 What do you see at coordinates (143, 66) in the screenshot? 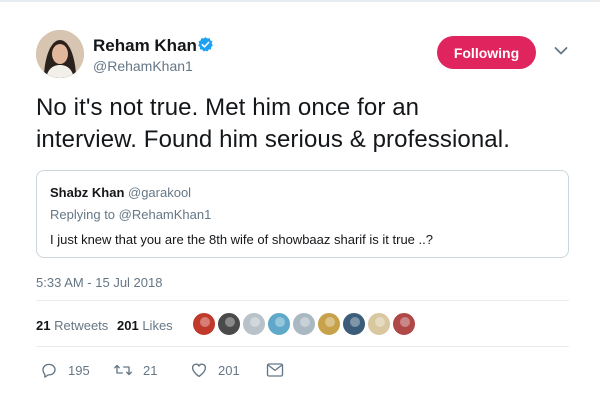
I see `author-handle: @RehamKhan1` at bounding box center [143, 66].